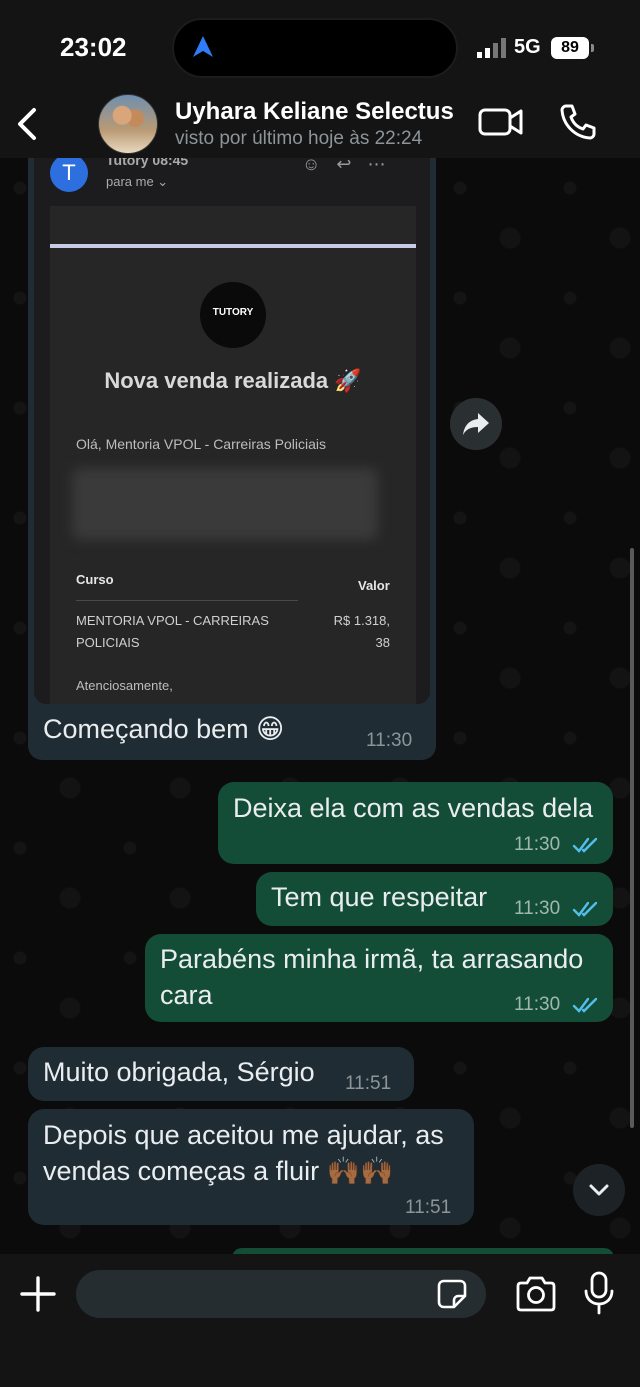 The width and height of the screenshot is (640, 1387). Describe the element at coordinates (203, 46) in the screenshot. I see `navigation-arrow-icon` at that location.